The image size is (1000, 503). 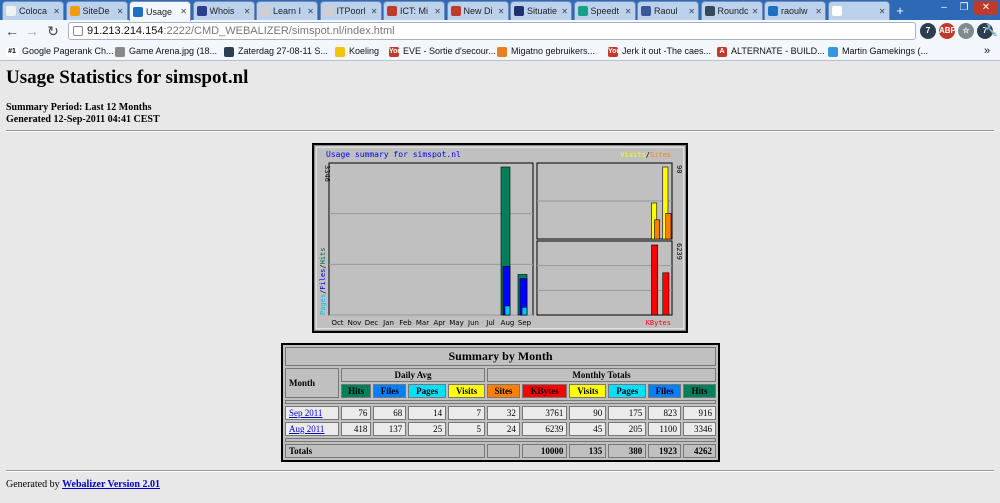 What do you see at coordinates (473, 323) in the screenshot?
I see `month-tick-label: Jun` at bounding box center [473, 323].